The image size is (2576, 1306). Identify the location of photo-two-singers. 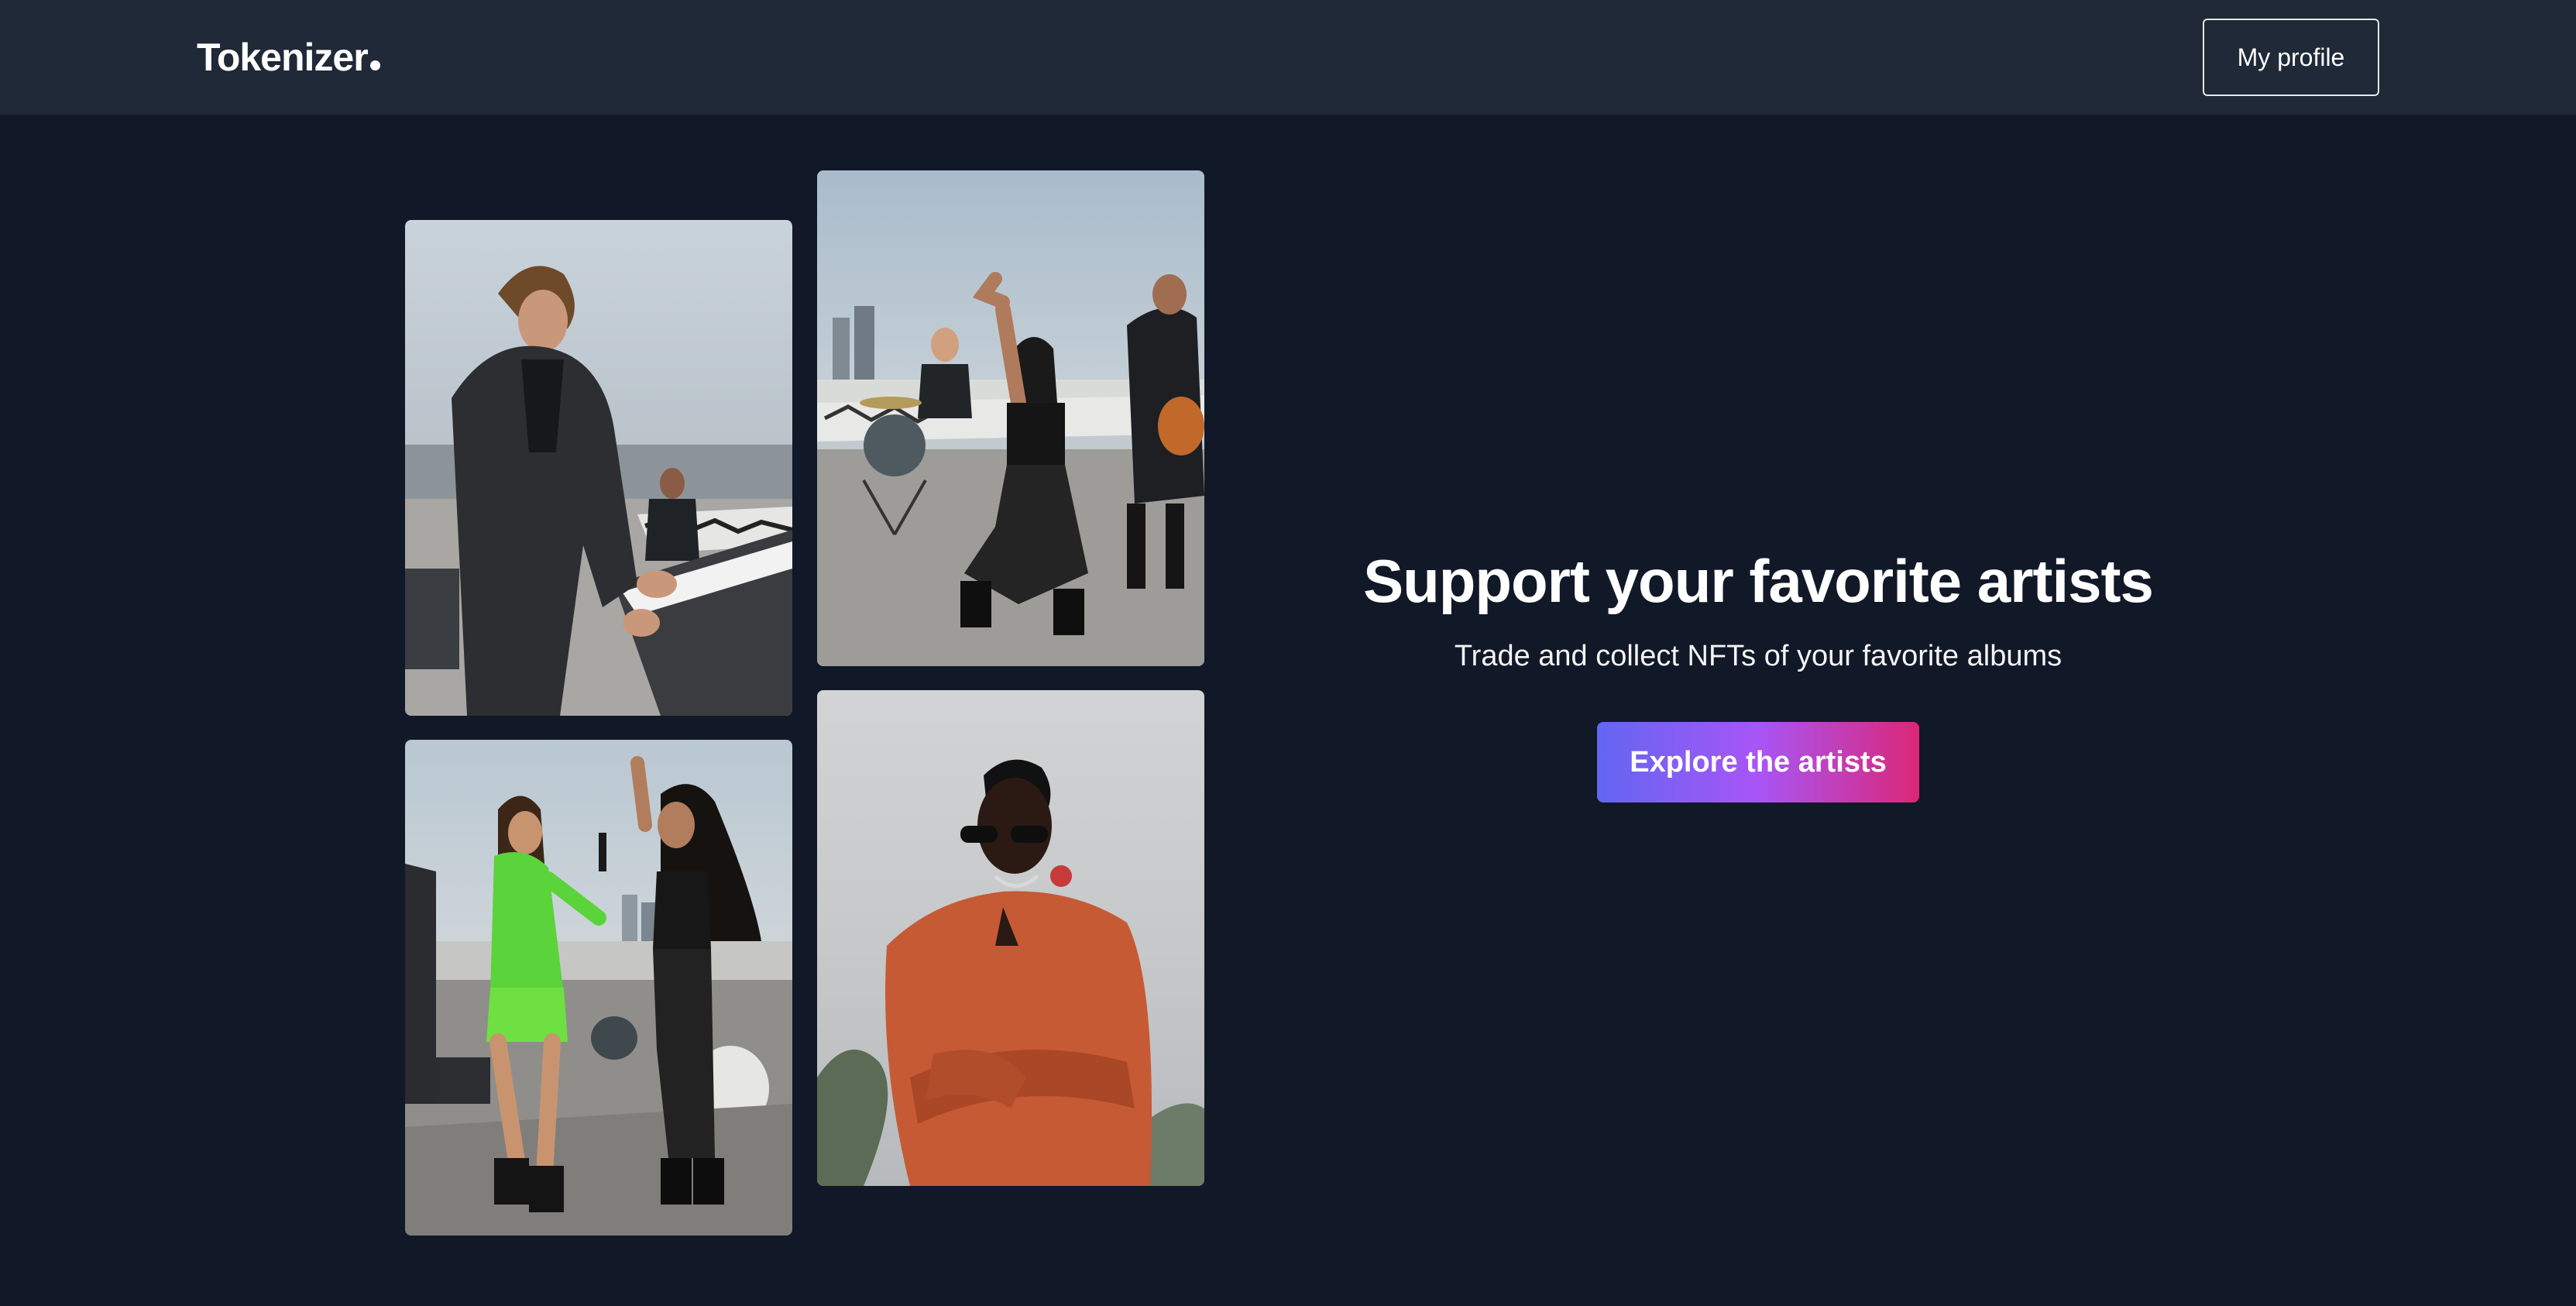
(598, 988).